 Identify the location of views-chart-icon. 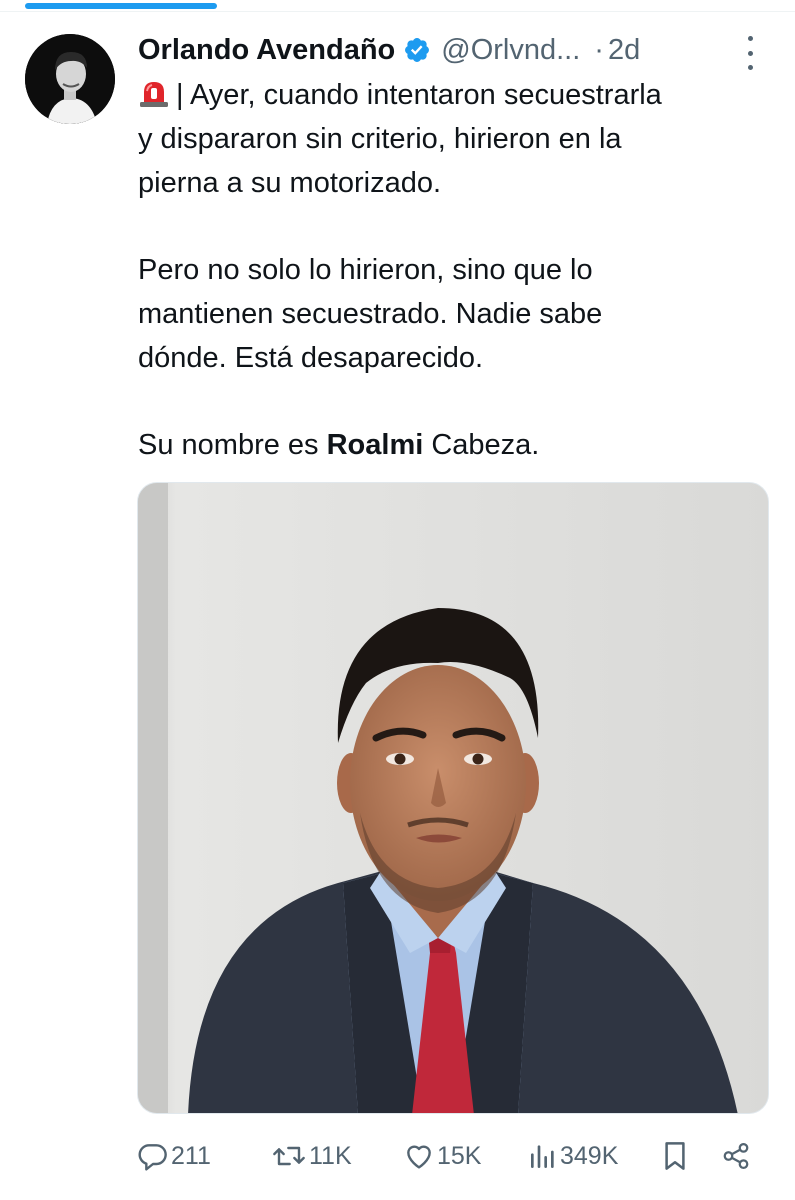
(542, 1156).